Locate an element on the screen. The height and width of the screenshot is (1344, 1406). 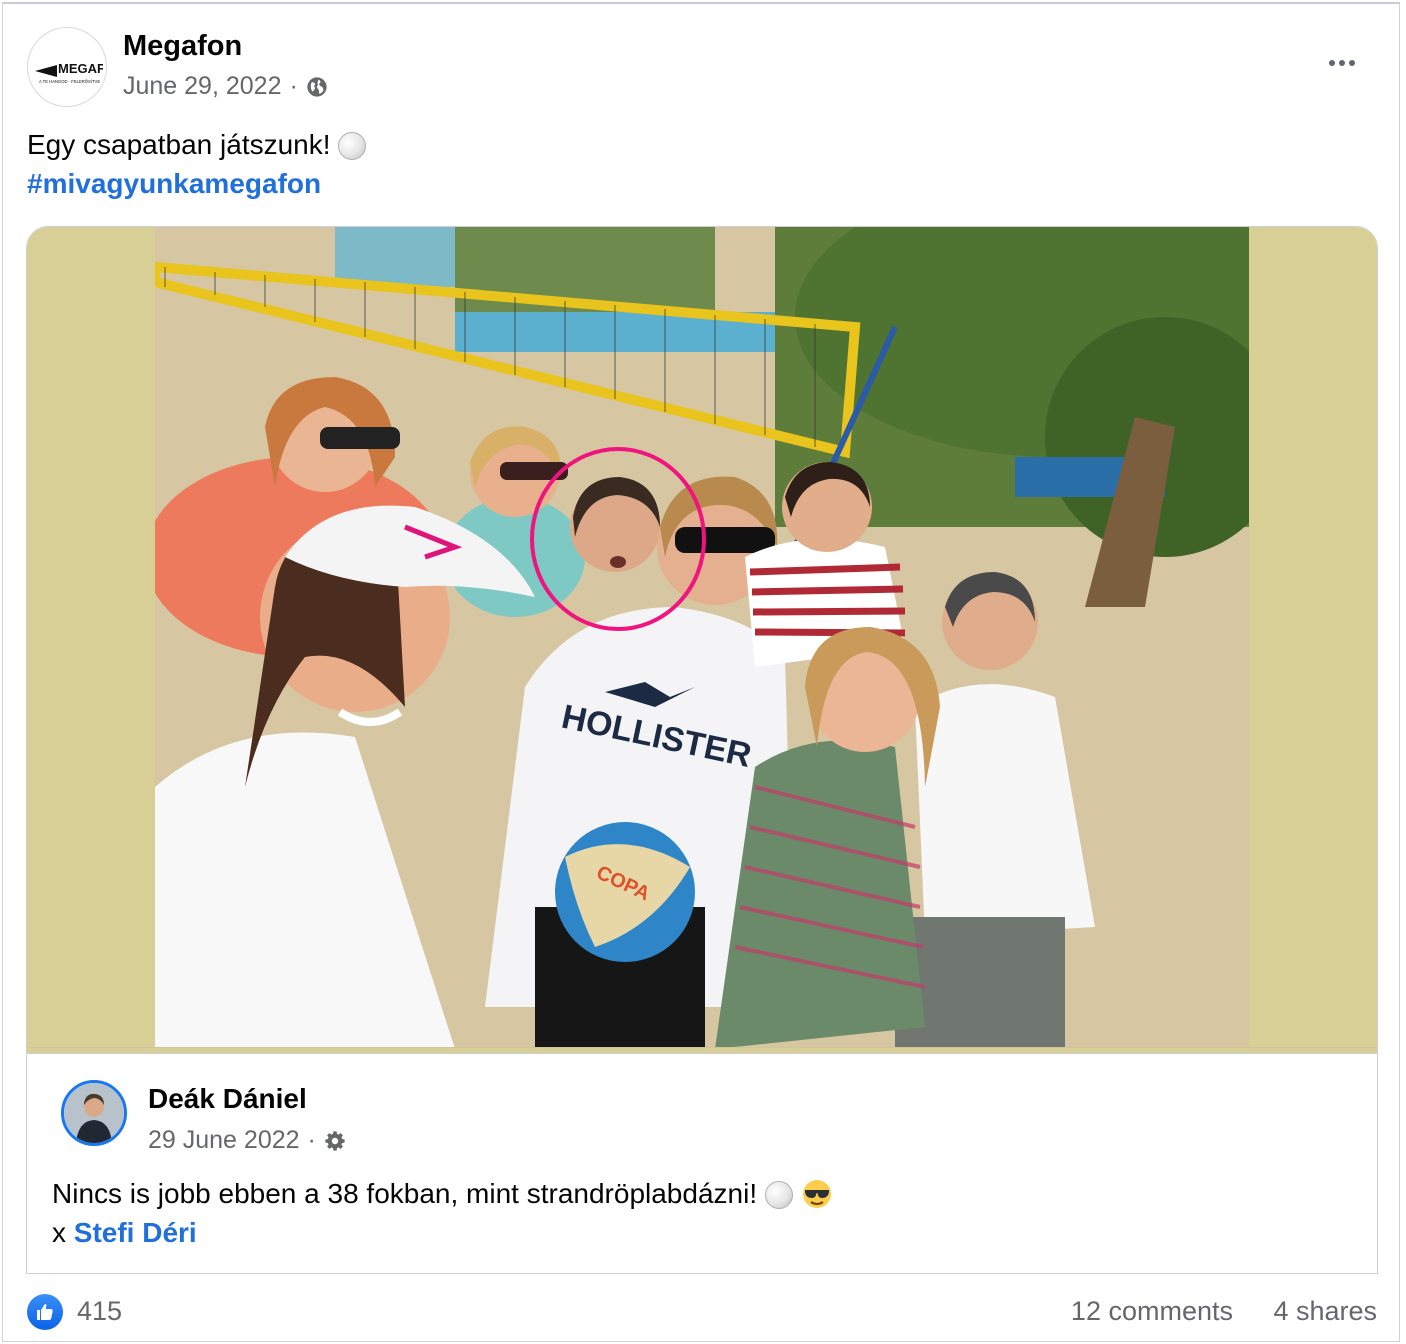
hashtag-link: #mivagyunkamegafon is located at coordinates (174, 183).